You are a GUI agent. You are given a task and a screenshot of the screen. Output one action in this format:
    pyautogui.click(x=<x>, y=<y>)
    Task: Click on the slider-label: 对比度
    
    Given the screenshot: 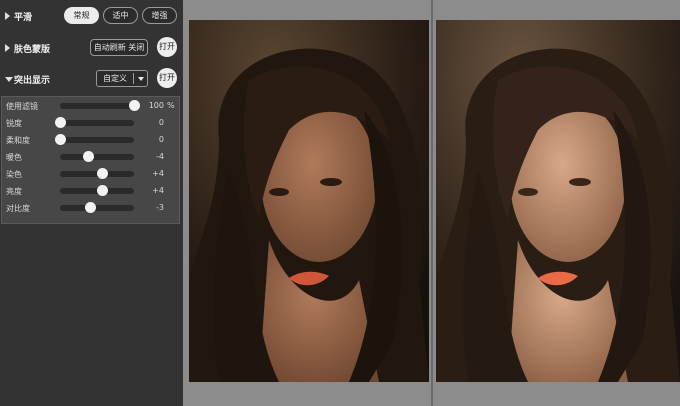 What is the action you would take?
    pyautogui.click(x=18, y=208)
    